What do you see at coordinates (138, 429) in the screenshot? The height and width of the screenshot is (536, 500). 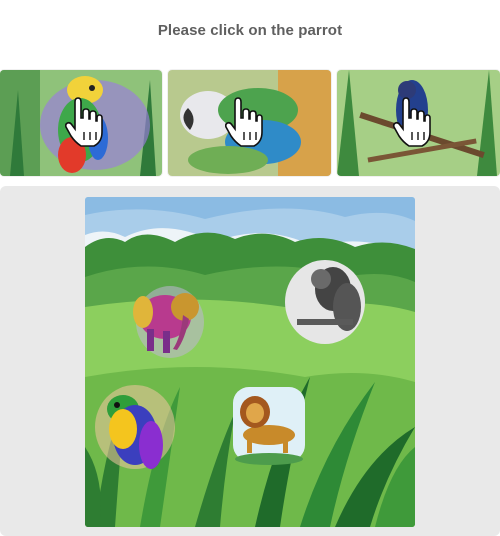 I see `parrot-target` at bounding box center [138, 429].